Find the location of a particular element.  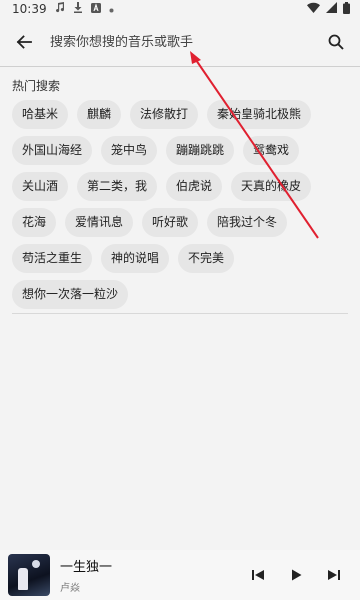

cover-moon is located at coordinates (36, 564).